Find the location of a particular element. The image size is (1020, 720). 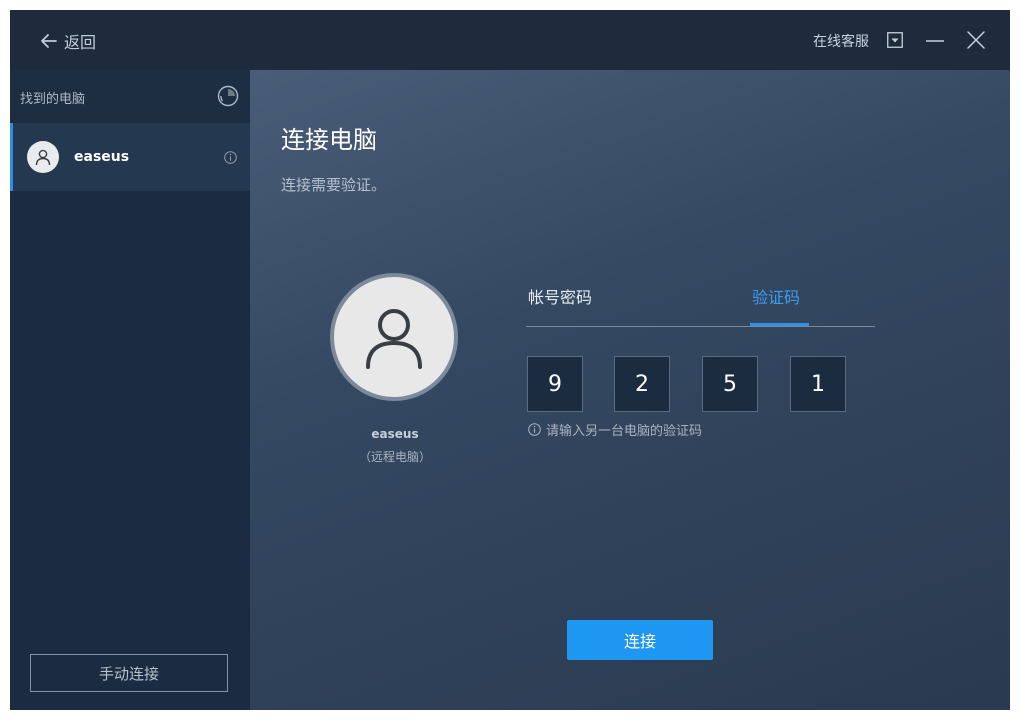

code-hint: 请输入另一台电脑的验证码 is located at coordinates (615, 429).